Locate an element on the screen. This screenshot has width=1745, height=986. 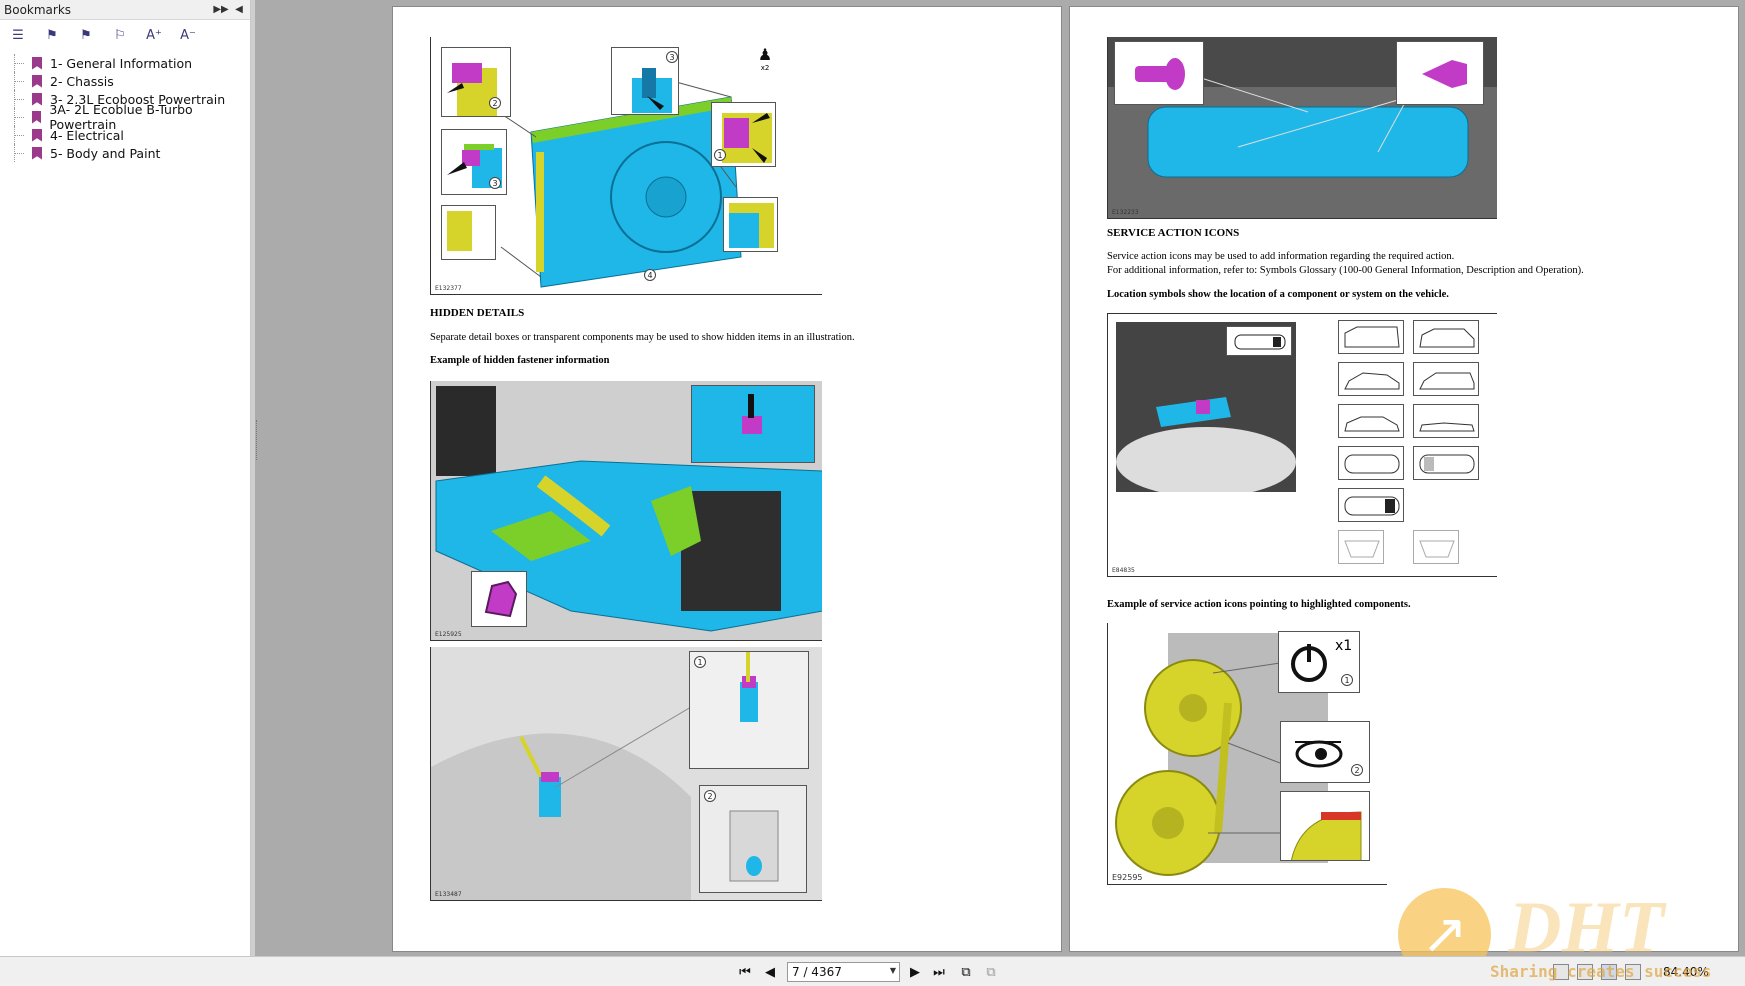
dashboard-left-icon is located at coordinates (1361, 547).